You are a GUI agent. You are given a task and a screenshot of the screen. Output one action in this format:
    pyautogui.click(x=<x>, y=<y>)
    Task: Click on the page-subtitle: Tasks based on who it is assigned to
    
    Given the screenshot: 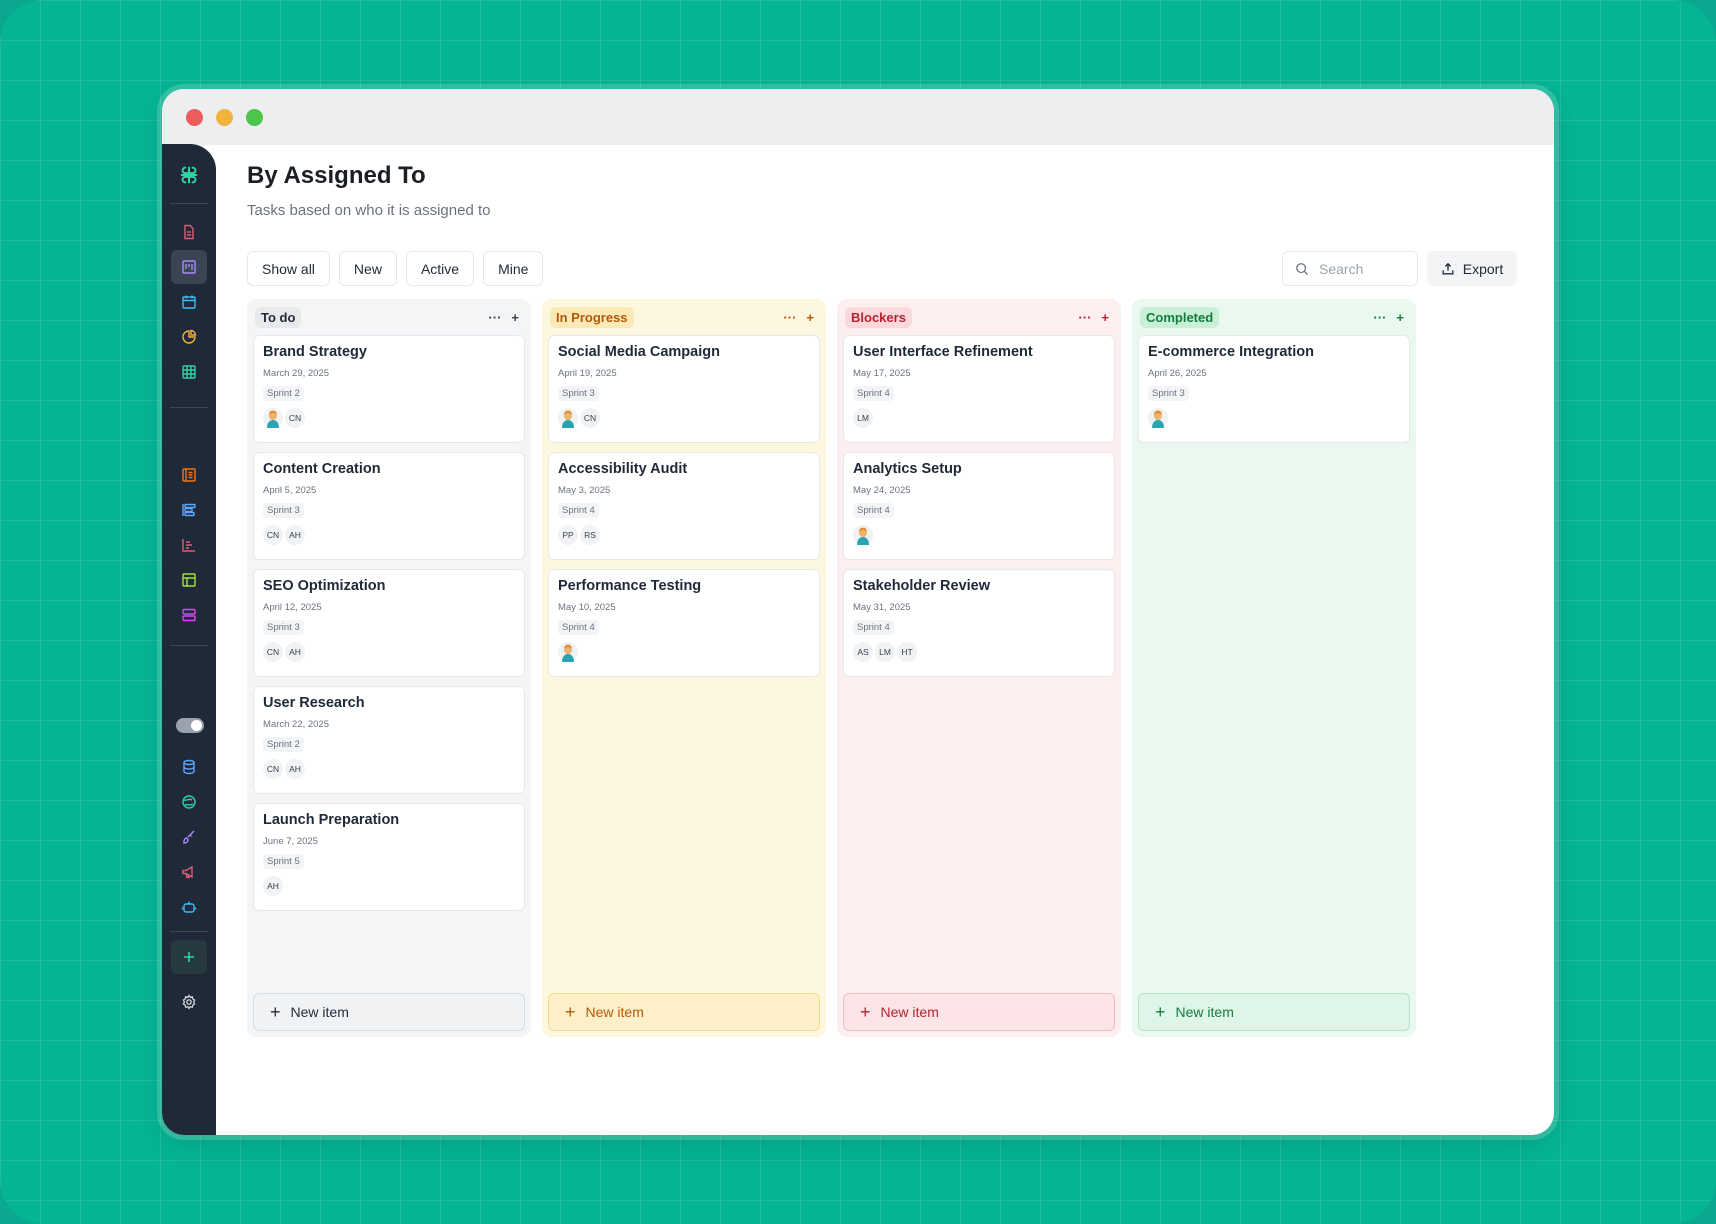 What is the action you would take?
    pyautogui.click(x=369, y=210)
    